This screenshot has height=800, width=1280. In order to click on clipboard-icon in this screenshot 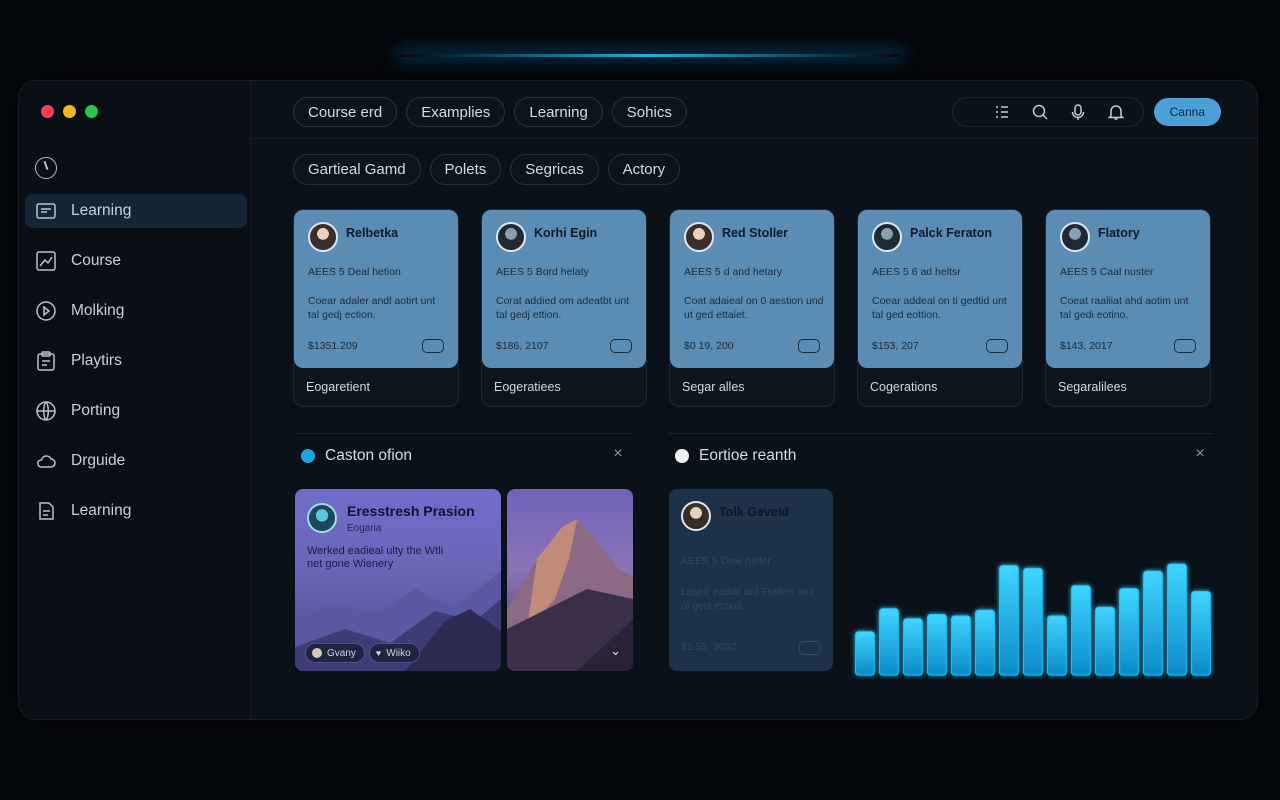, I will do `click(46, 361)`.